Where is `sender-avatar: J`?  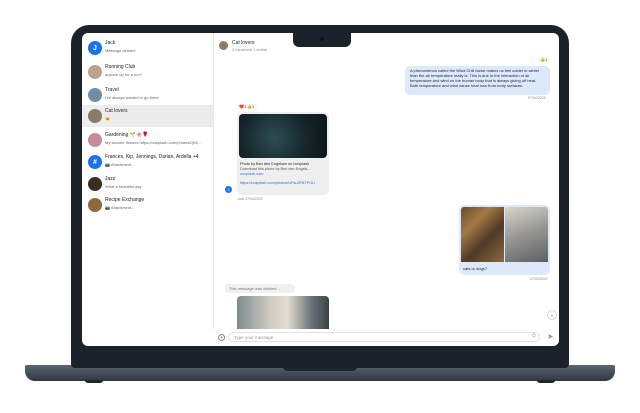 sender-avatar: J is located at coordinates (228, 189).